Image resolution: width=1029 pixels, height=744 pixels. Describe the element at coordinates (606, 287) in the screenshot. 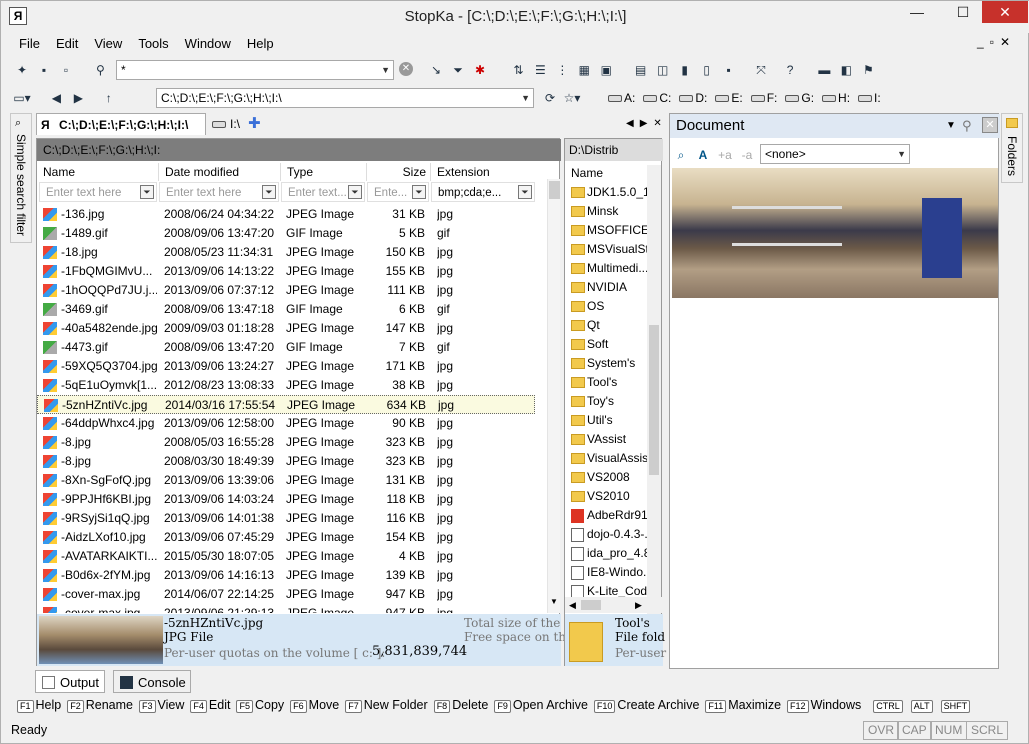

I see `list-item: NVIDIA` at that location.